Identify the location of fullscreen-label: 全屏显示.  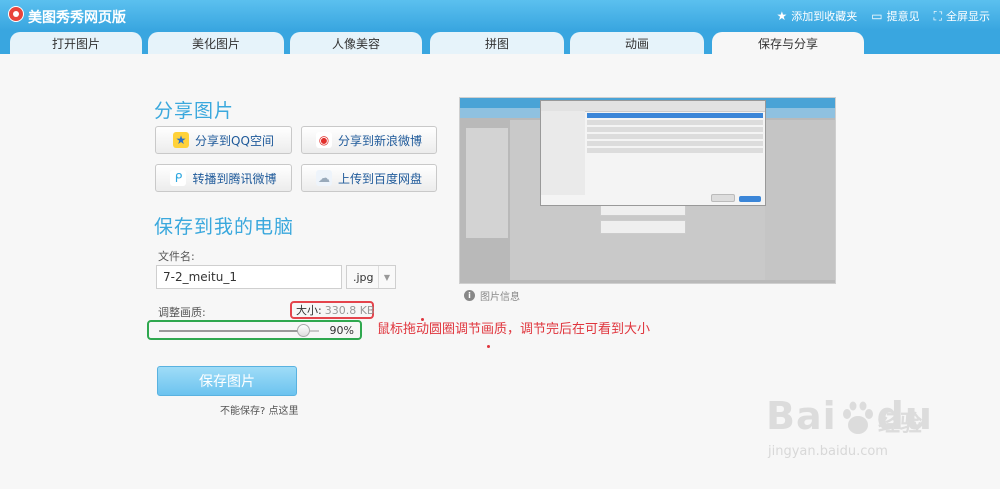
(968, 16).